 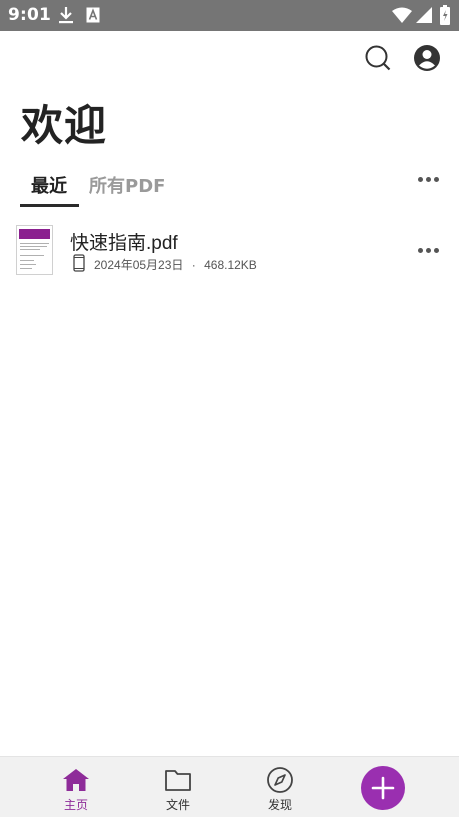 I want to click on status-bar: 9:01, so click(x=229, y=15).